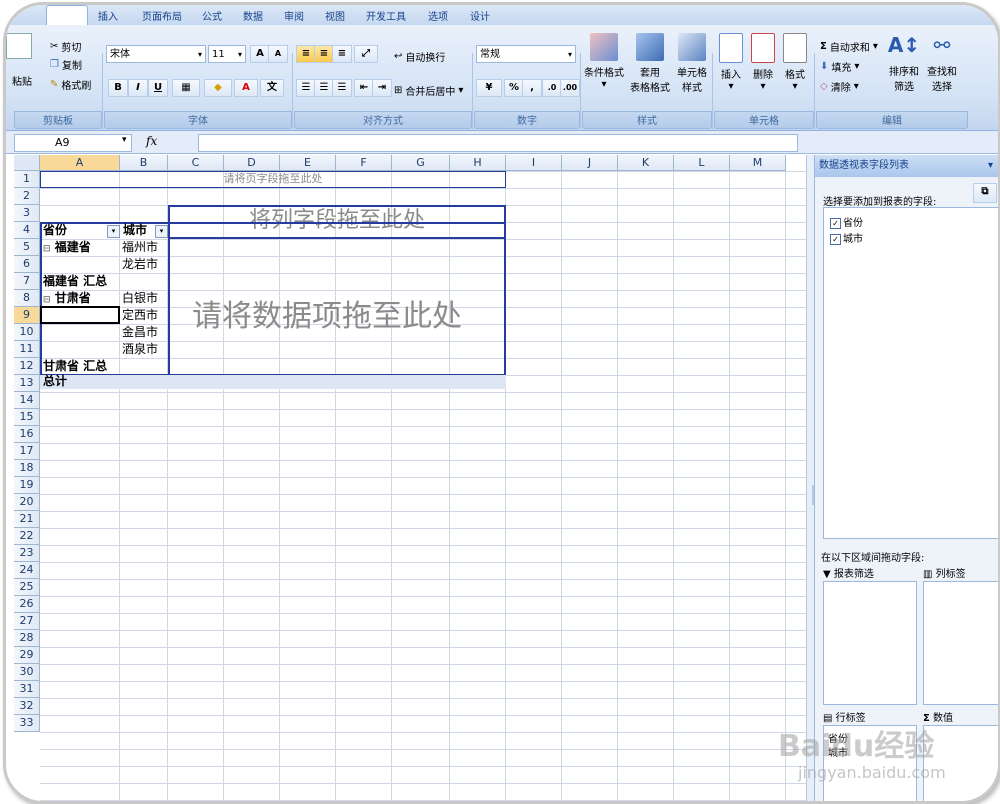 The width and height of the screenshot is (1000, 804). I want to click on row-header: 23, so click(27, 553).